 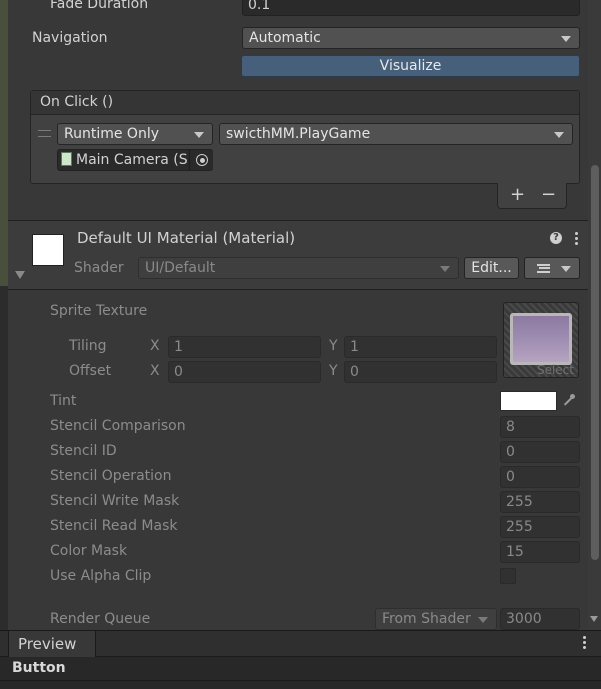 What do you see at coordinates (244, 347) in the screenshot?
I see `tiling-x-field: 1` at bounding box center [244, 347].